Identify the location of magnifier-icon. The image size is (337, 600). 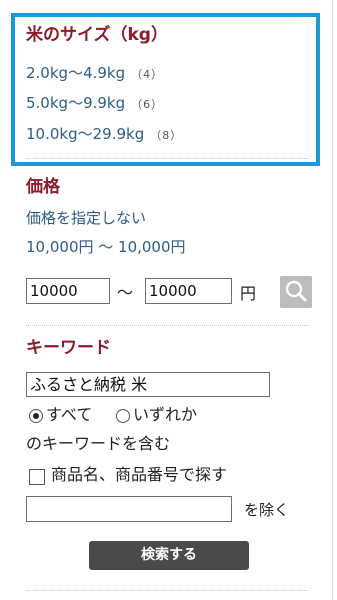
(296, 291).